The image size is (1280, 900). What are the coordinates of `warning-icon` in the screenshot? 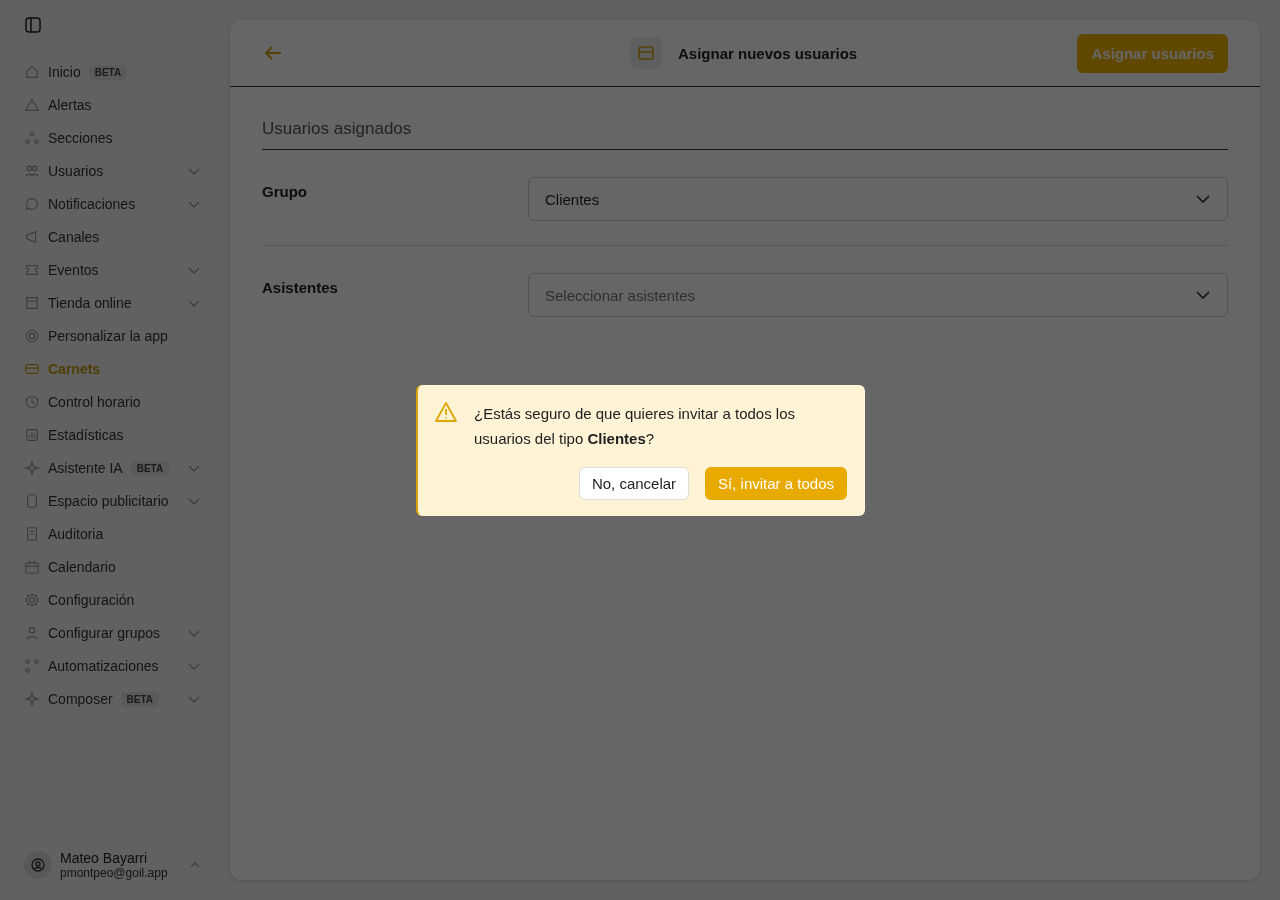 It's located at (446, 412).